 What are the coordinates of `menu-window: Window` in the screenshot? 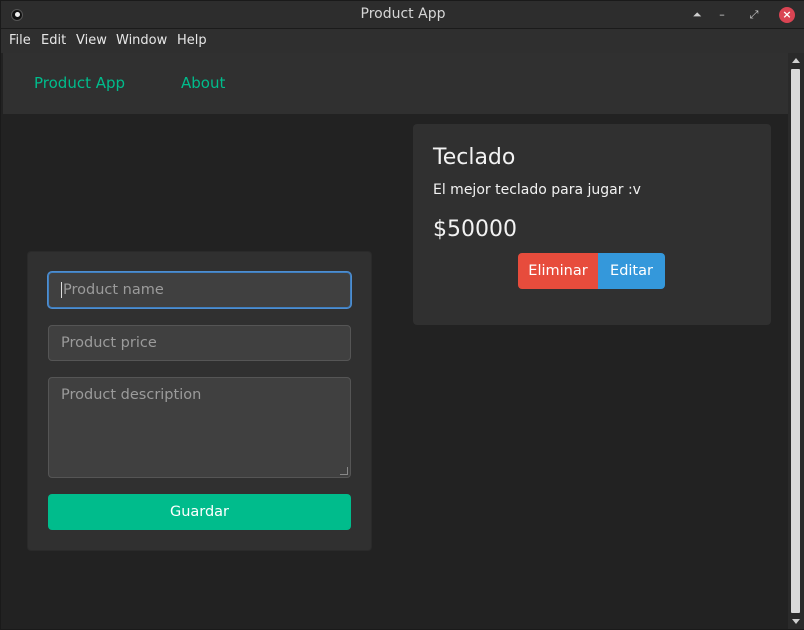 It's located at (141, 40).